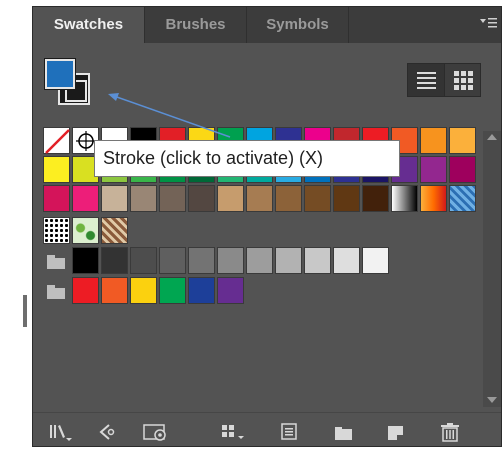  I want to click on swatch-options-icon, so click(154, 432).